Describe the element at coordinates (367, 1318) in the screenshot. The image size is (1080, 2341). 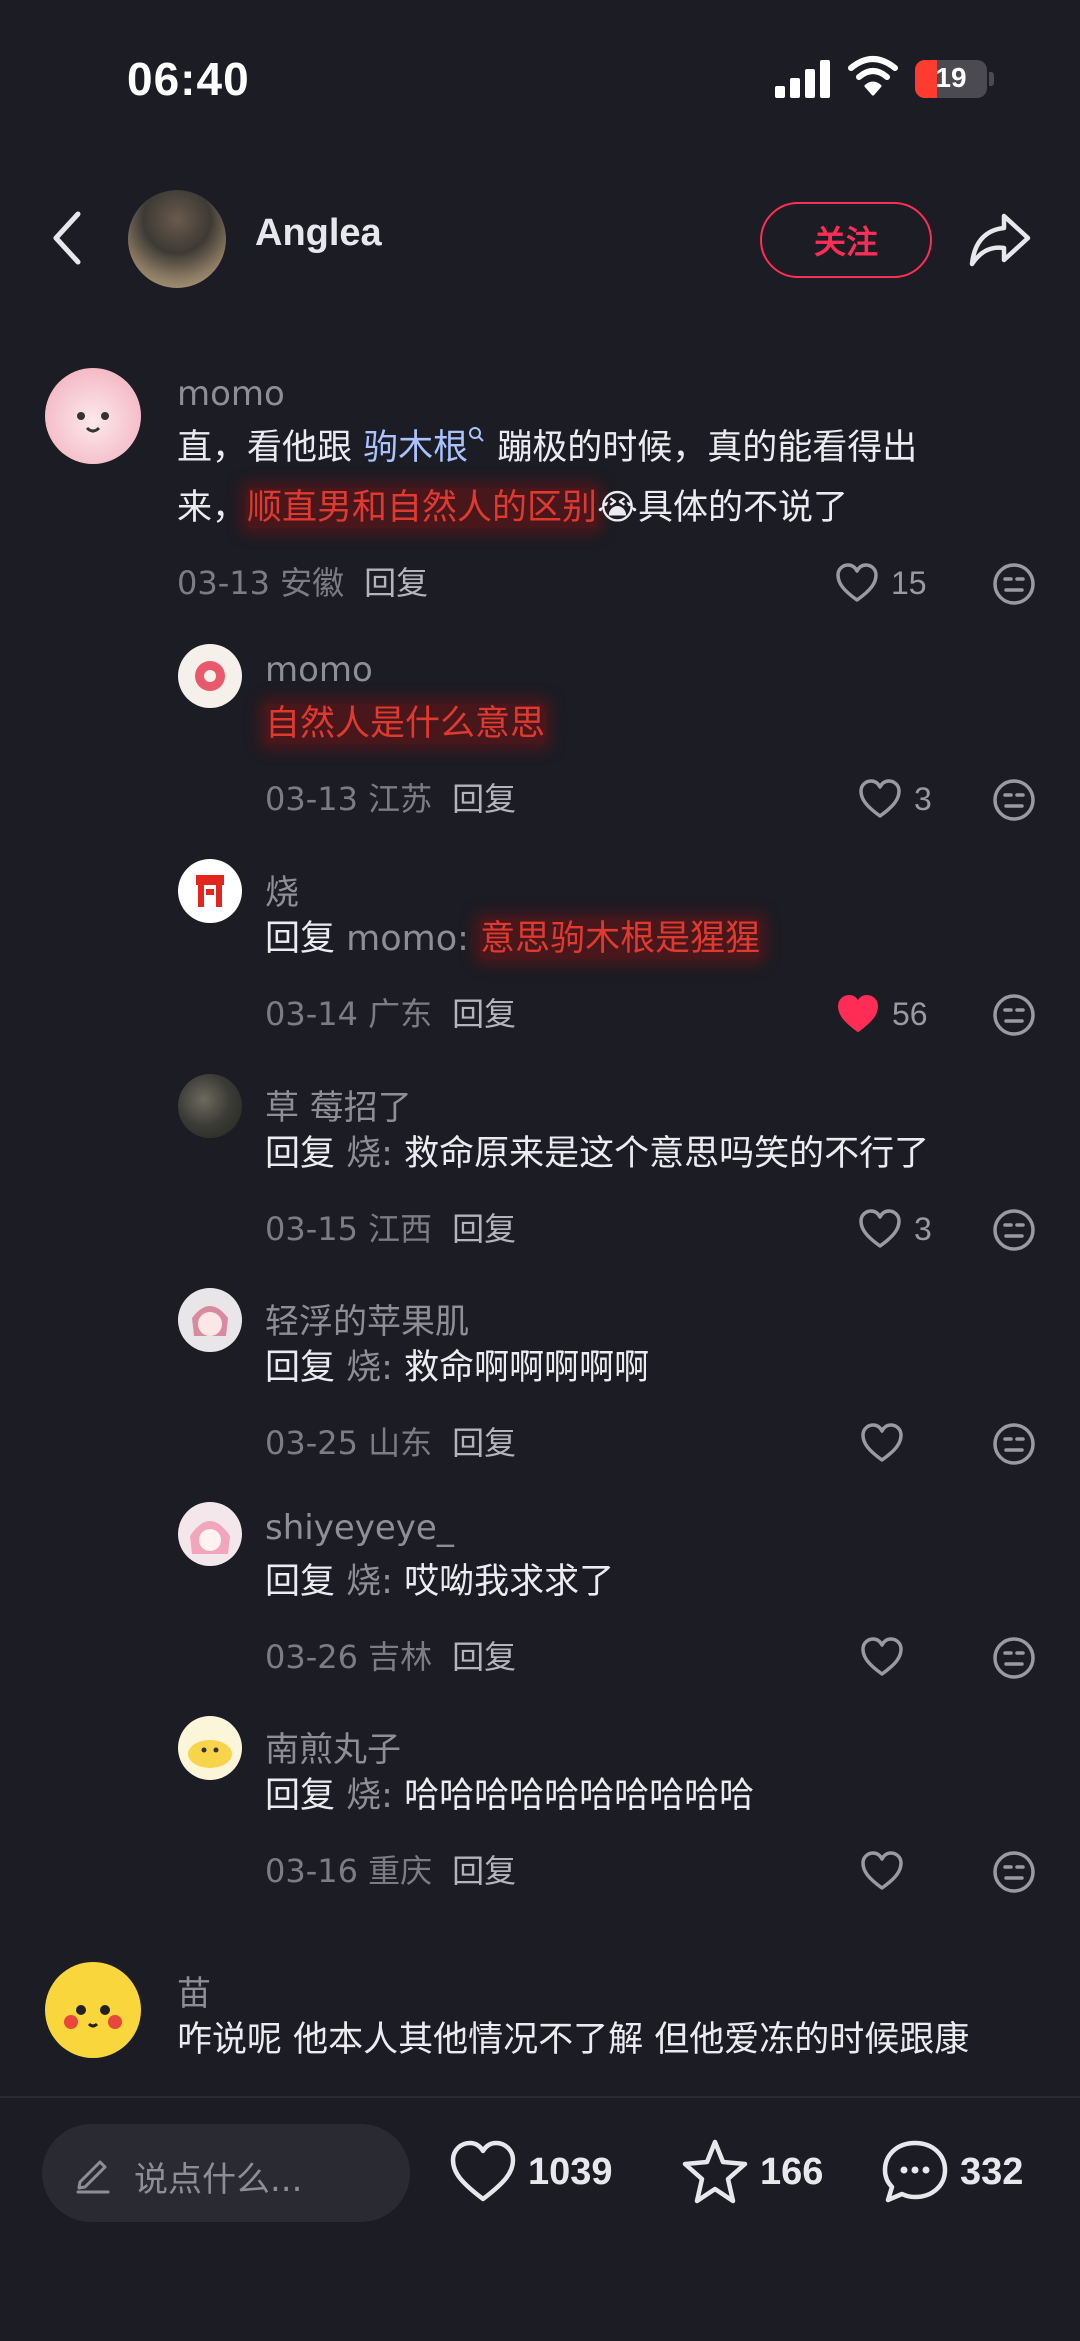
I see `comment-username: 轻浮的苹果肌` at that location.